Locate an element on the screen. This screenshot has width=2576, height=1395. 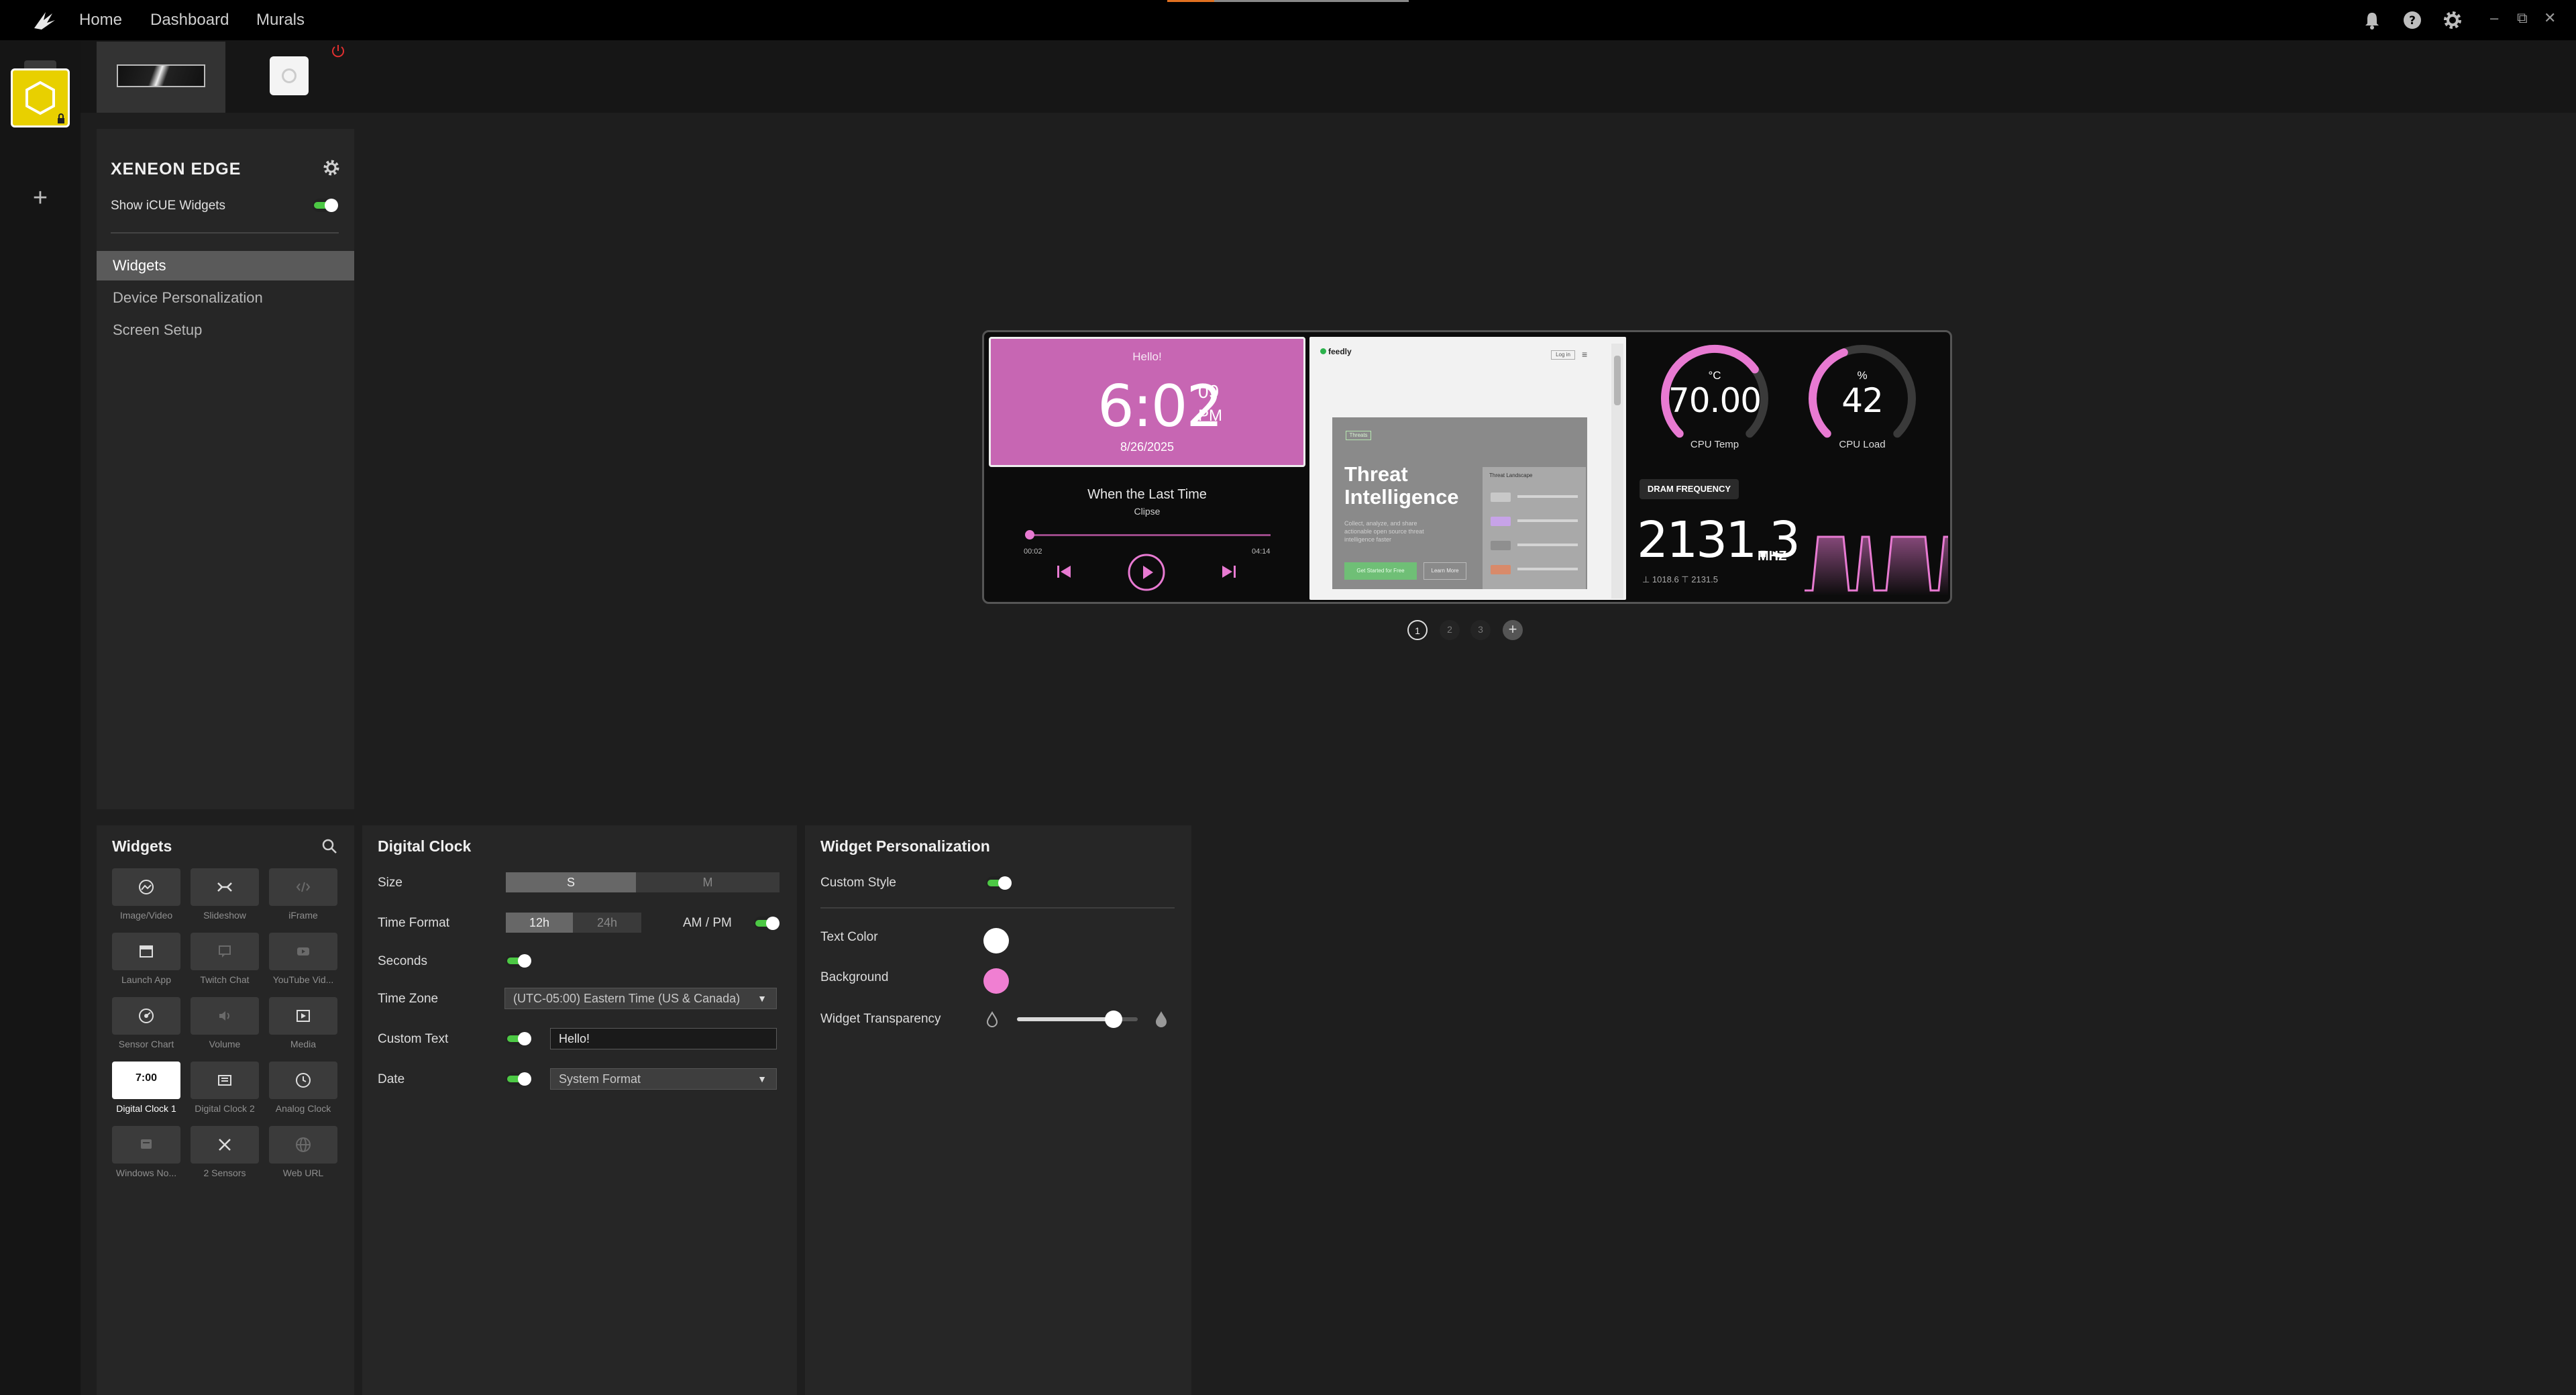
power-icon is located at coordinates (338, 51).